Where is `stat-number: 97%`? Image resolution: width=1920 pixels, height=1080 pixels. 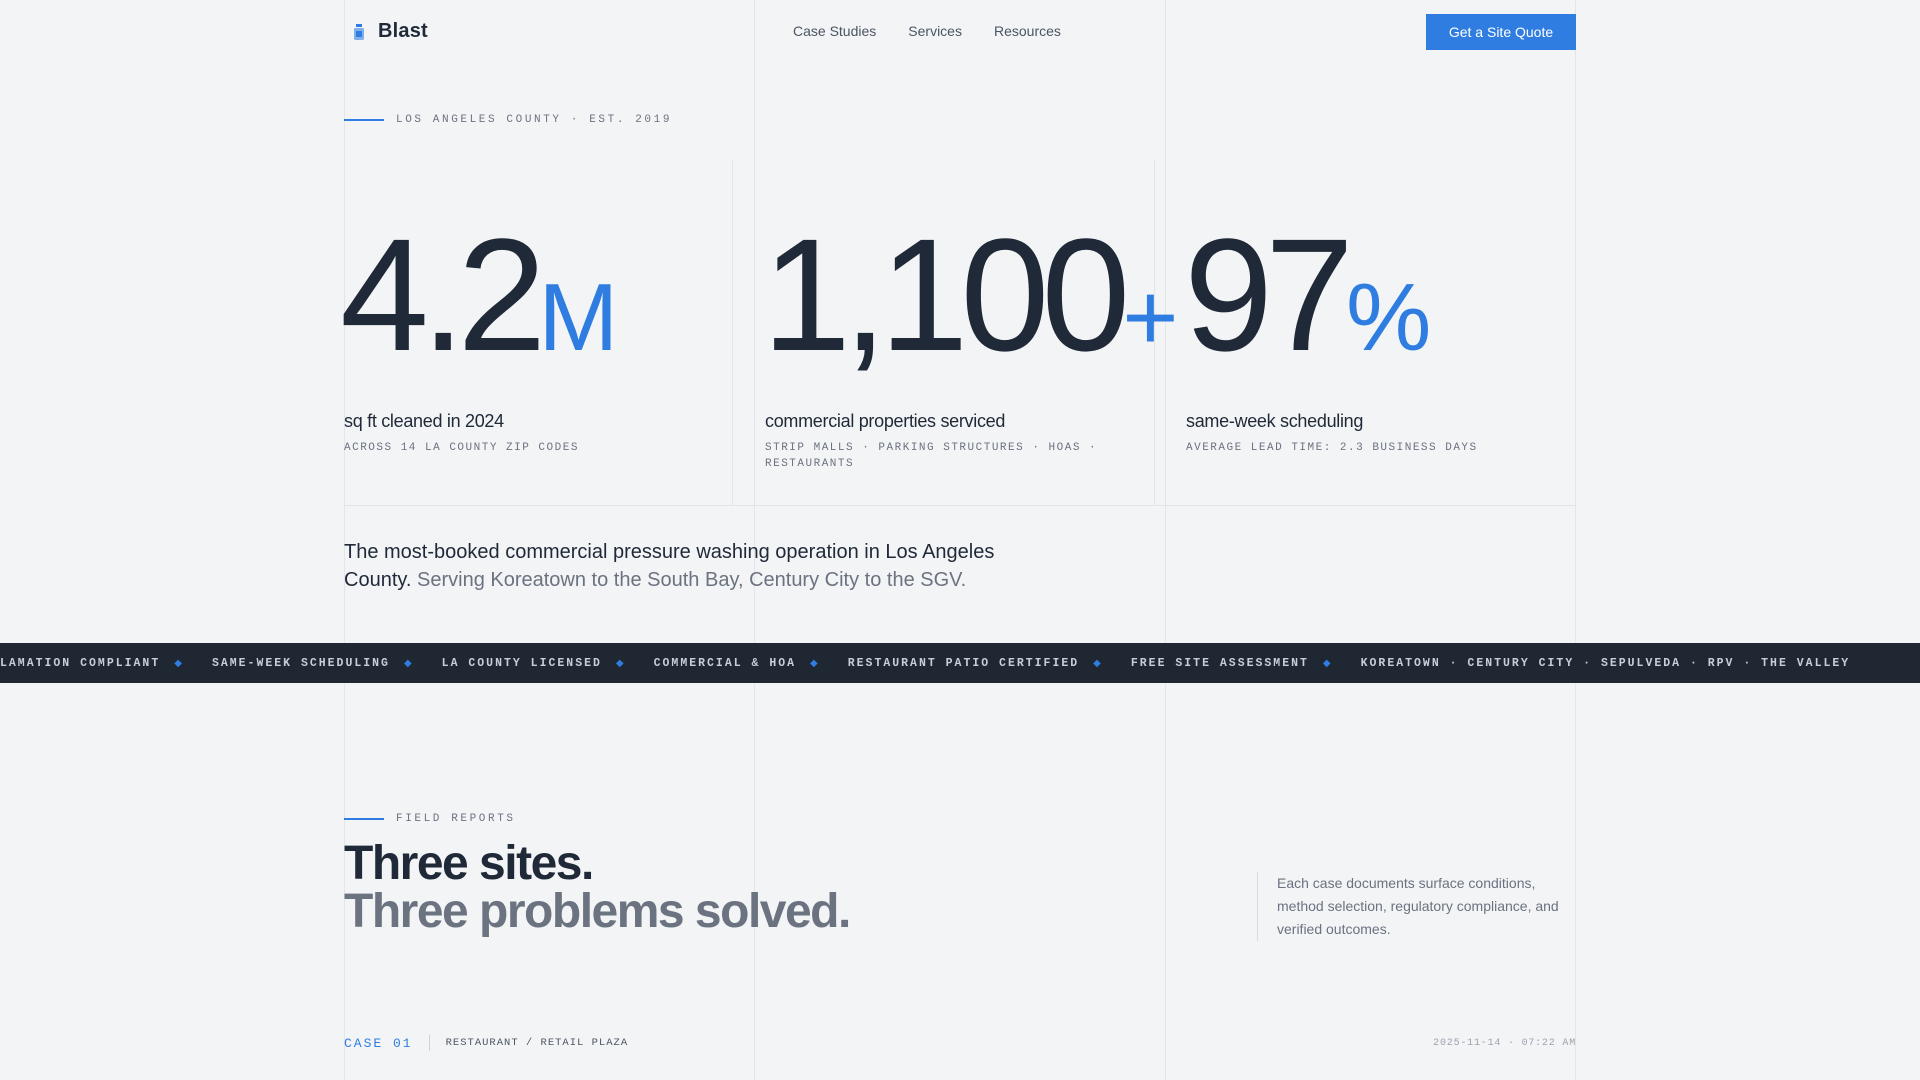 stat-number: 97% is located at coordinates (1308, 294).